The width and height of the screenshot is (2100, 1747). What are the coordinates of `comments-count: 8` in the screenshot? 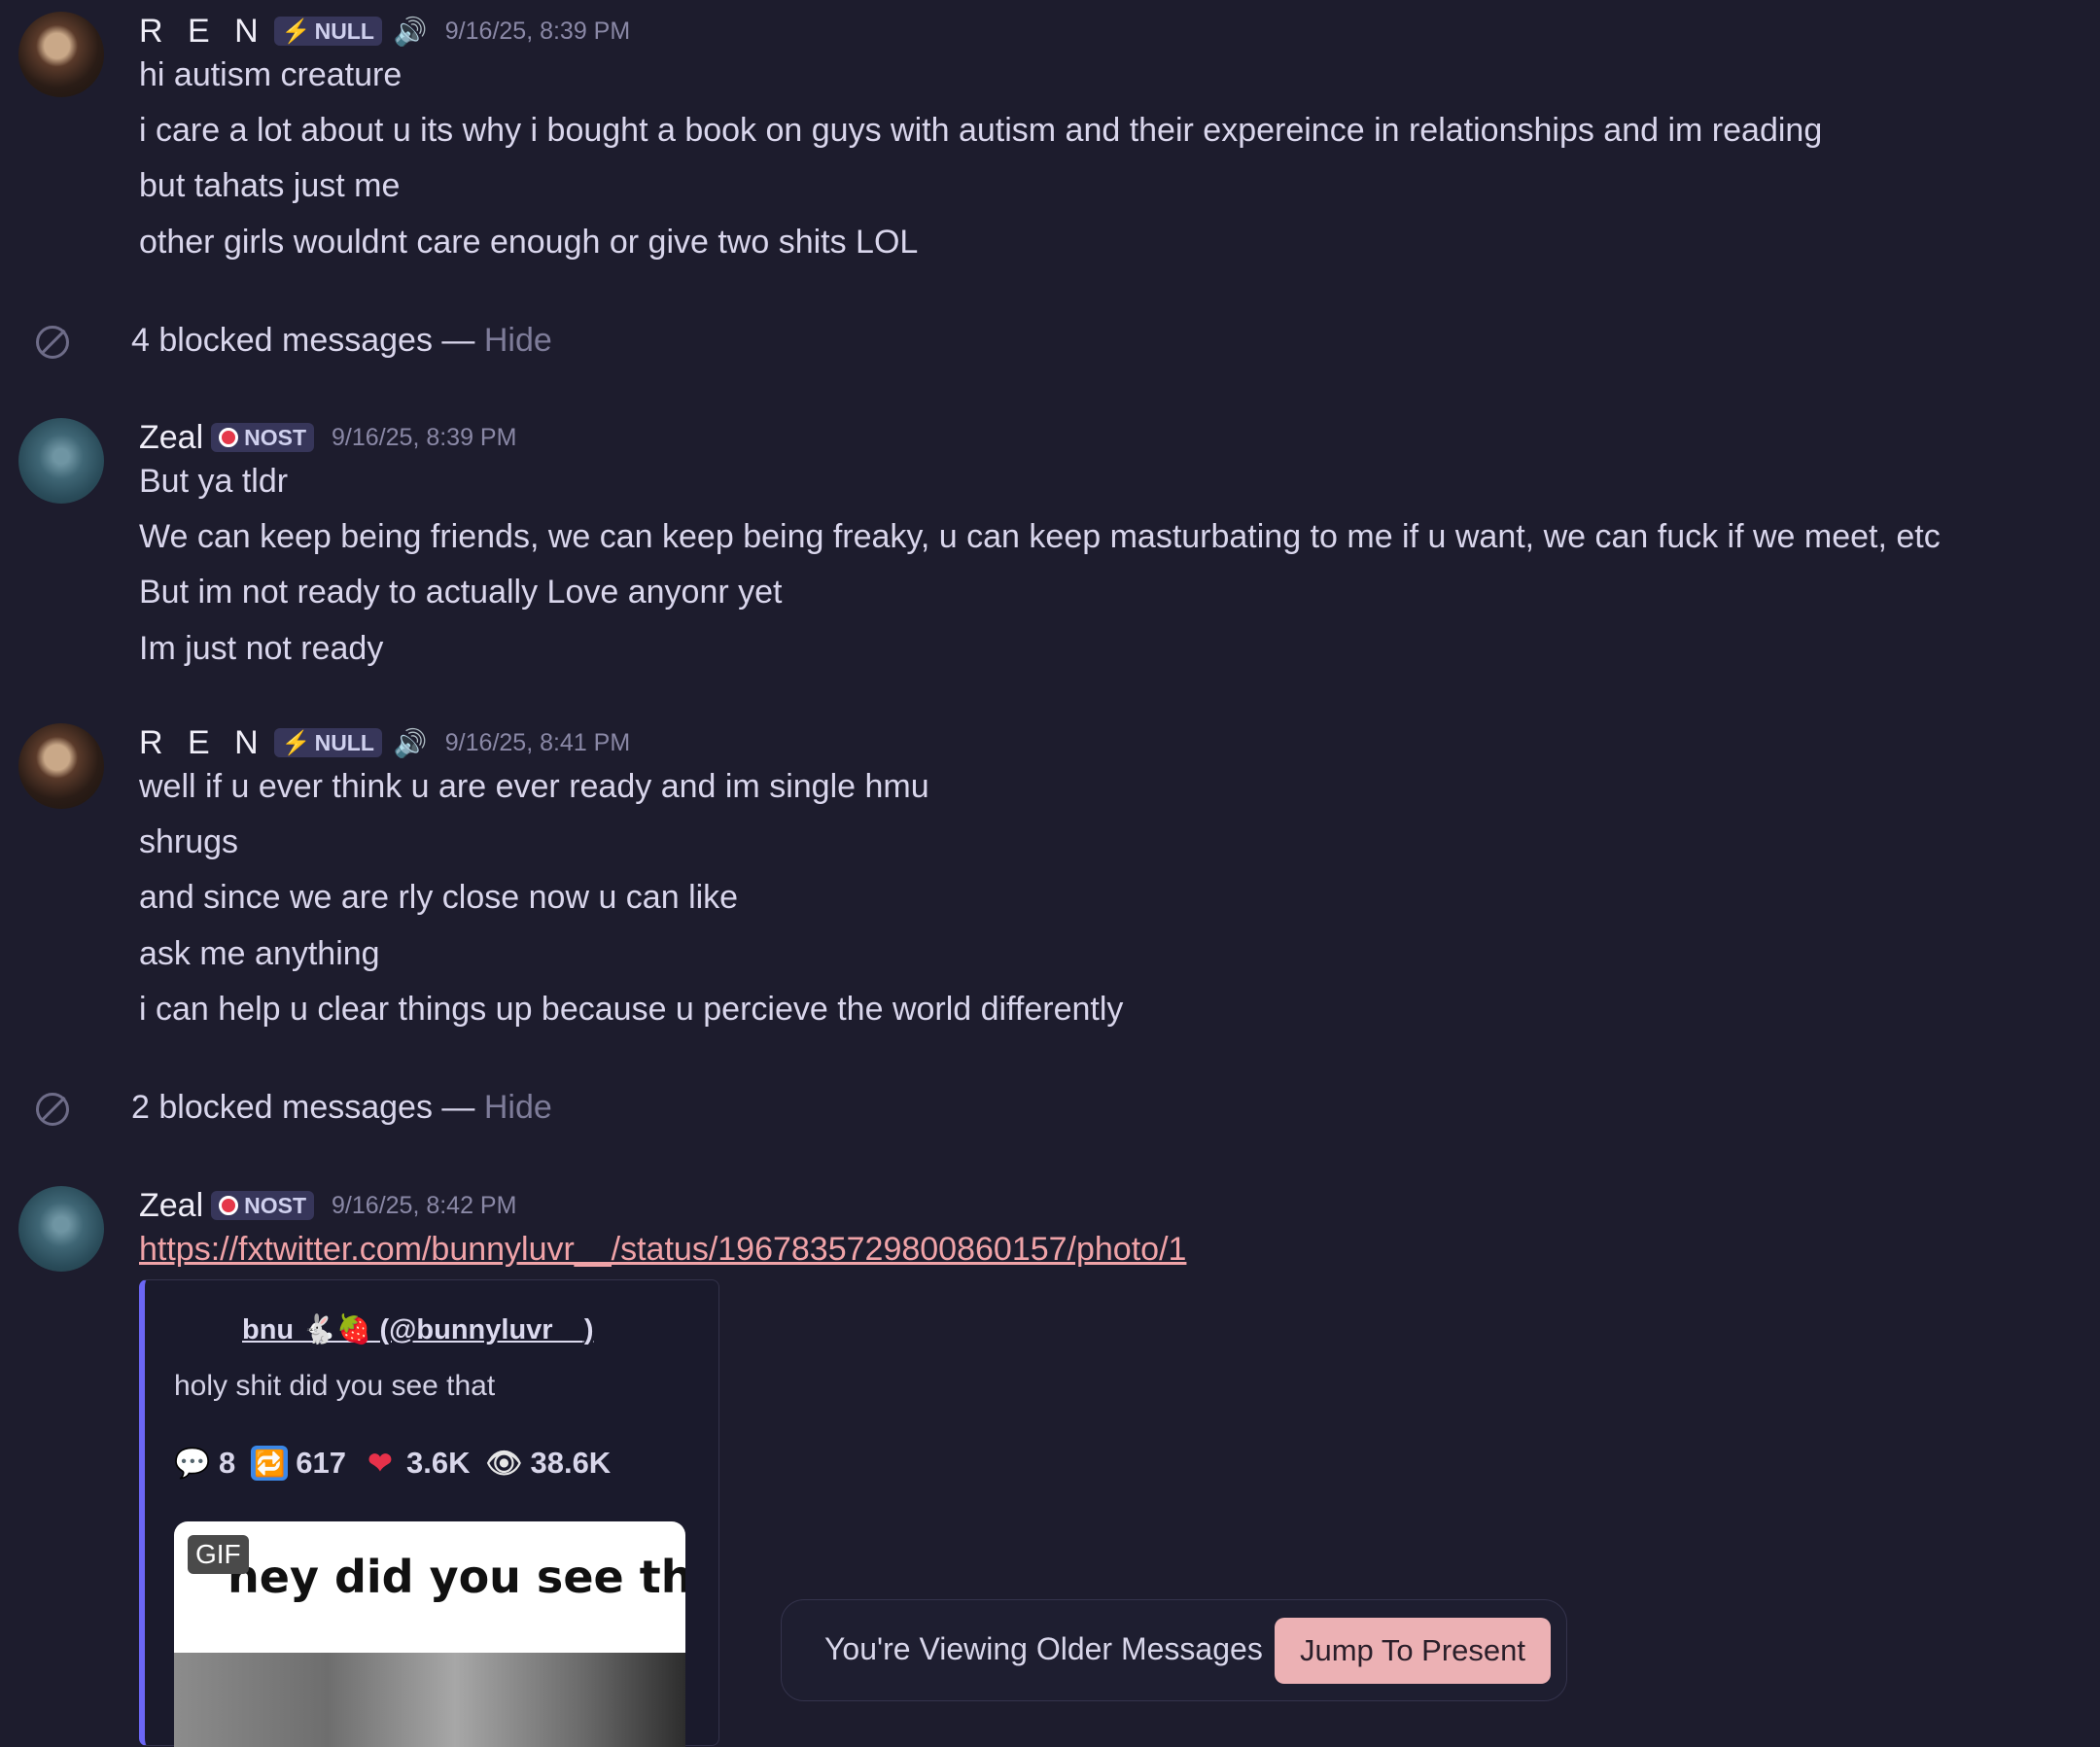 It's located at (227, 1463).